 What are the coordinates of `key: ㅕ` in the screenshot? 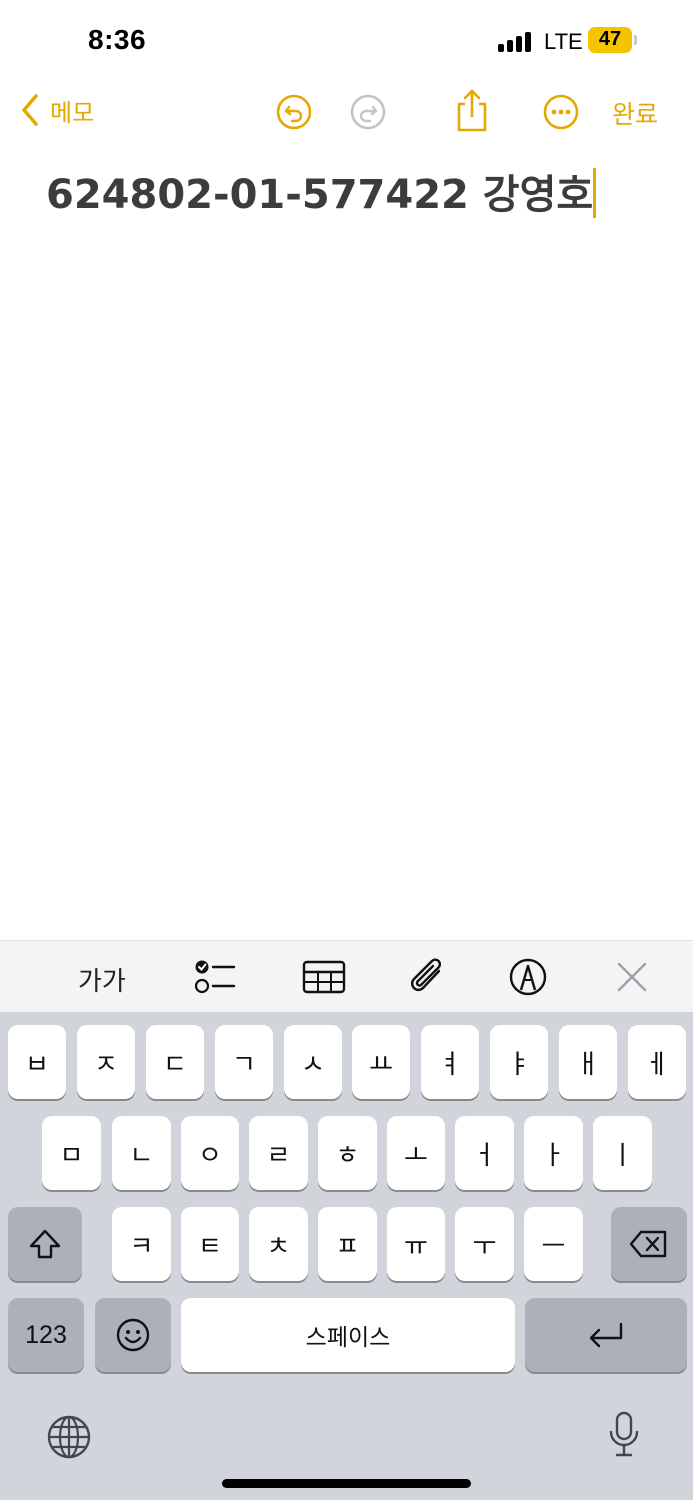 It's located at (450, 1062).